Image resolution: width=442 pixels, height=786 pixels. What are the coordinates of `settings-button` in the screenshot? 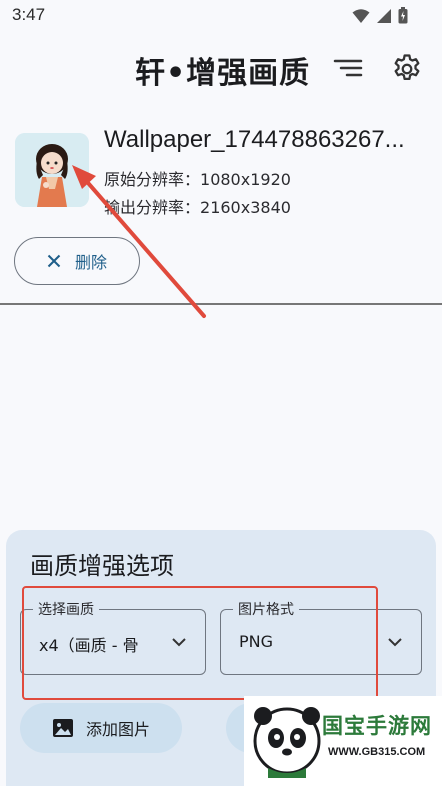 It's located at (407, 69).